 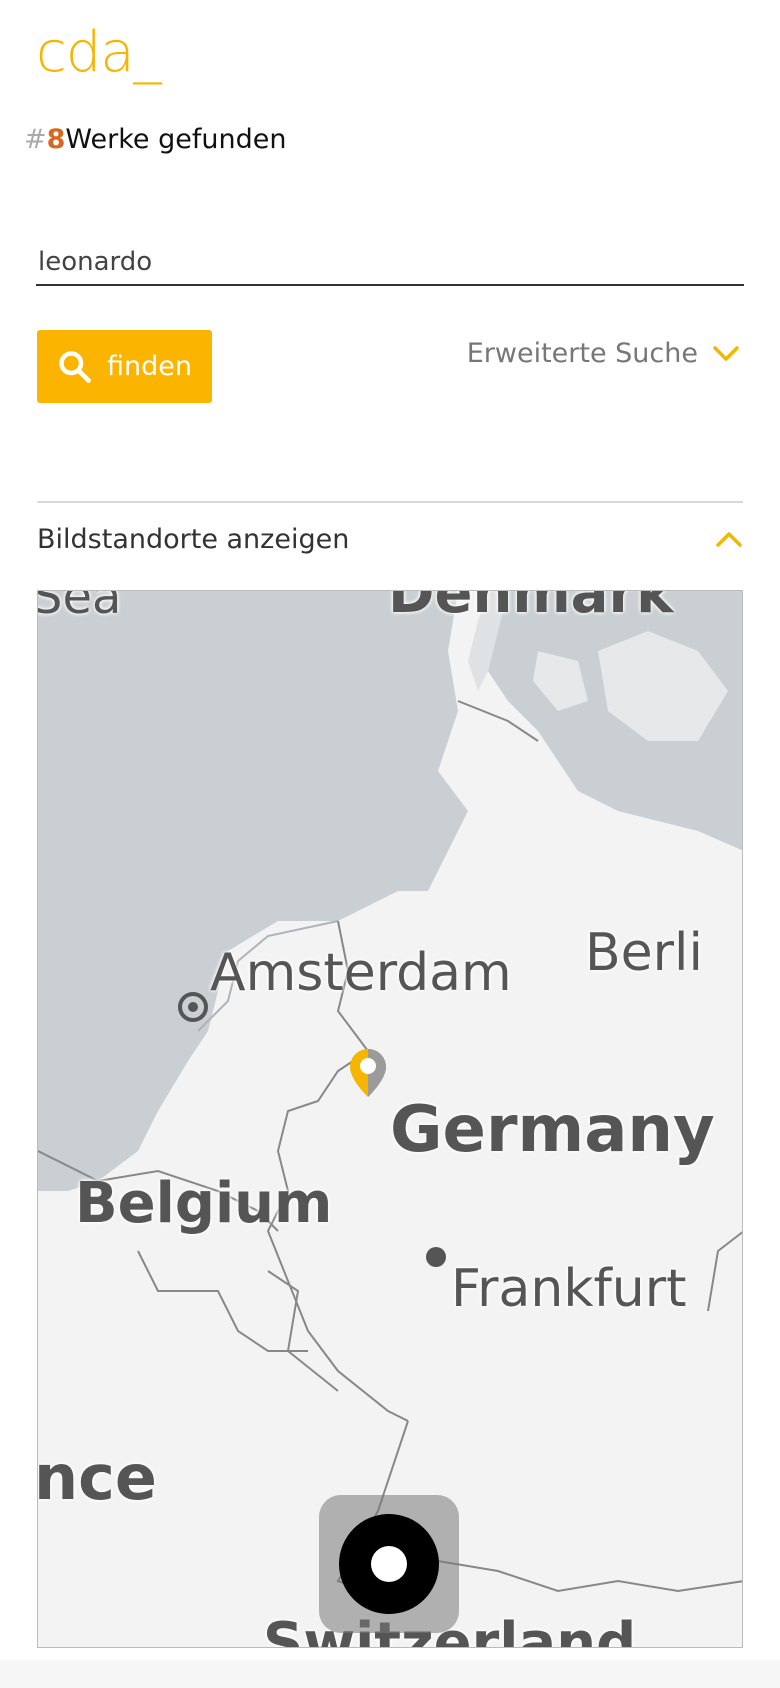 I want to click on app-logo: cda_, so click(x=99, y=52).